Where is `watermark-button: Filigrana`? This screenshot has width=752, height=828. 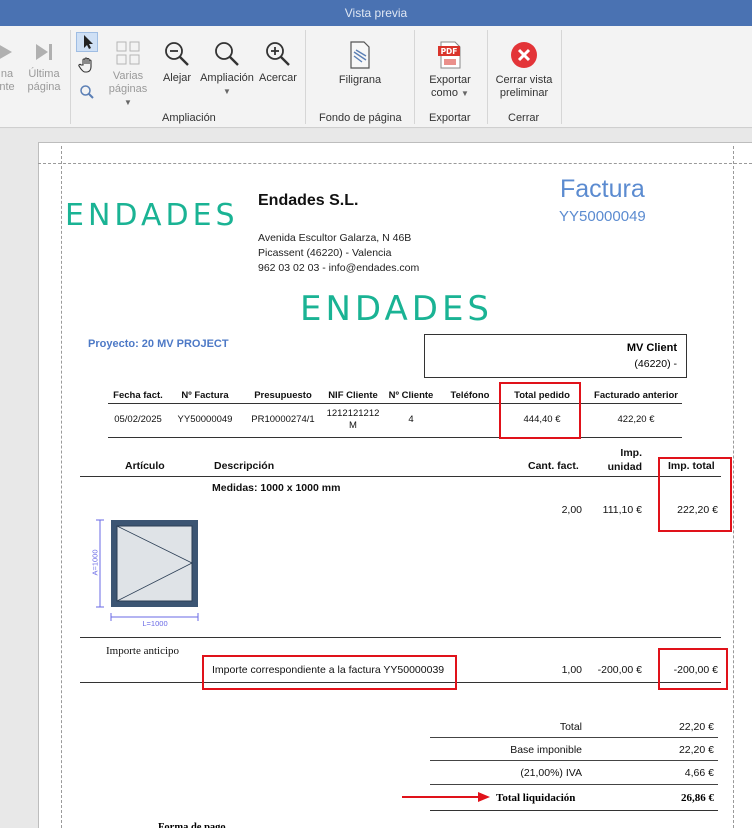 watermark-button: Filigrana is located at coordinates (360, 63).